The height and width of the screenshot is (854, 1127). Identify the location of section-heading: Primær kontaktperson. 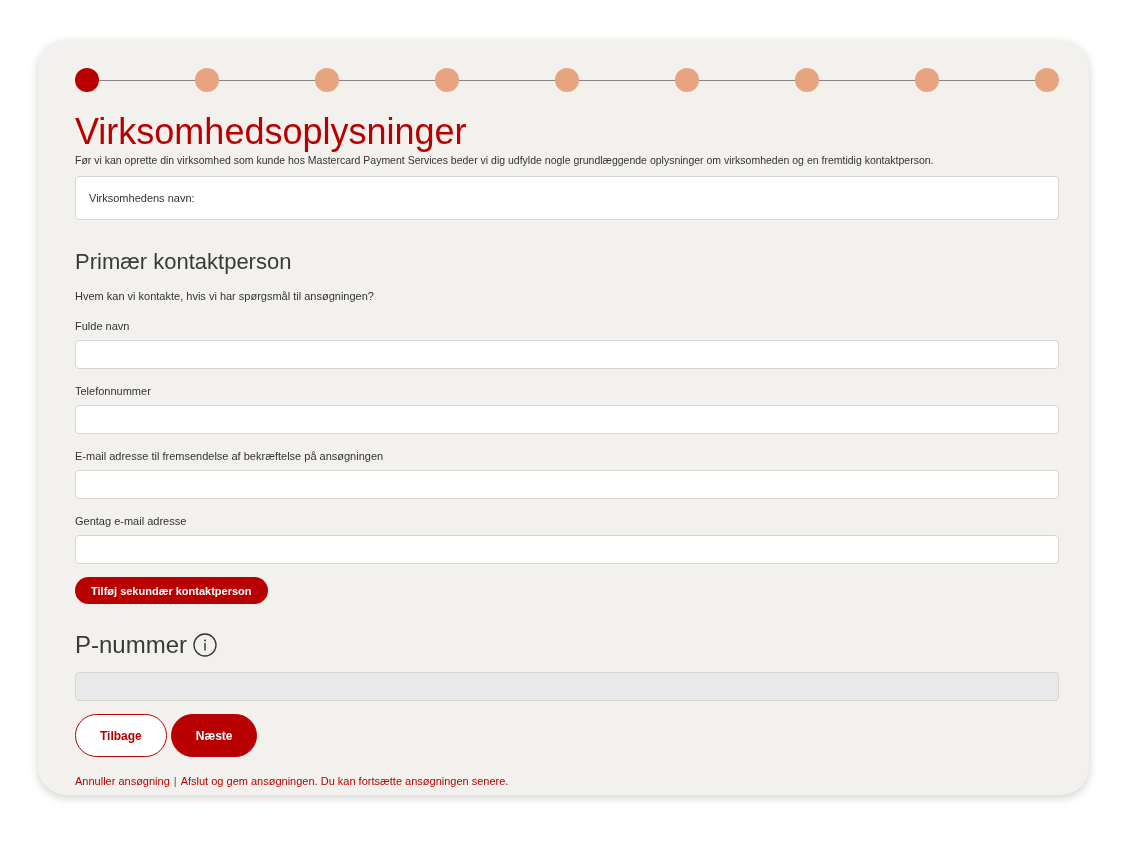
(184, 262).